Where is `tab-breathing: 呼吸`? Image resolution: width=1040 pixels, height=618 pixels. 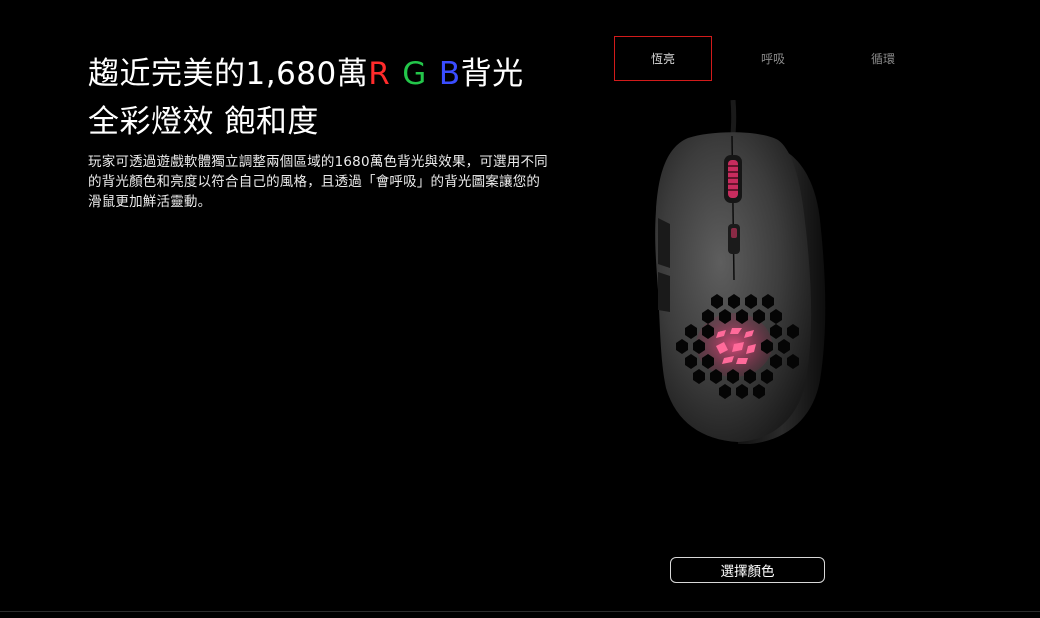
tab-breathing: 呼吸 is located at coordinates (773, 58).